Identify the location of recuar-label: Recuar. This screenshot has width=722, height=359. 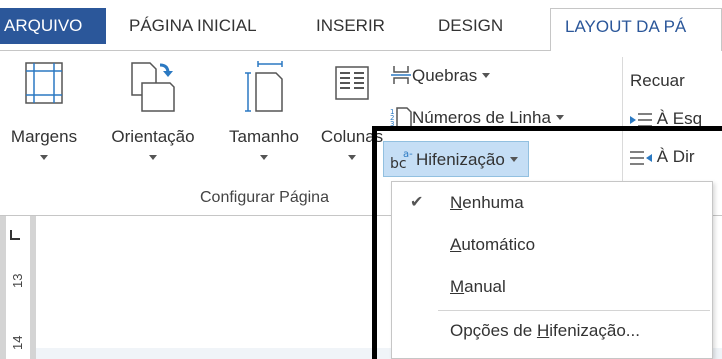
(657, 80).